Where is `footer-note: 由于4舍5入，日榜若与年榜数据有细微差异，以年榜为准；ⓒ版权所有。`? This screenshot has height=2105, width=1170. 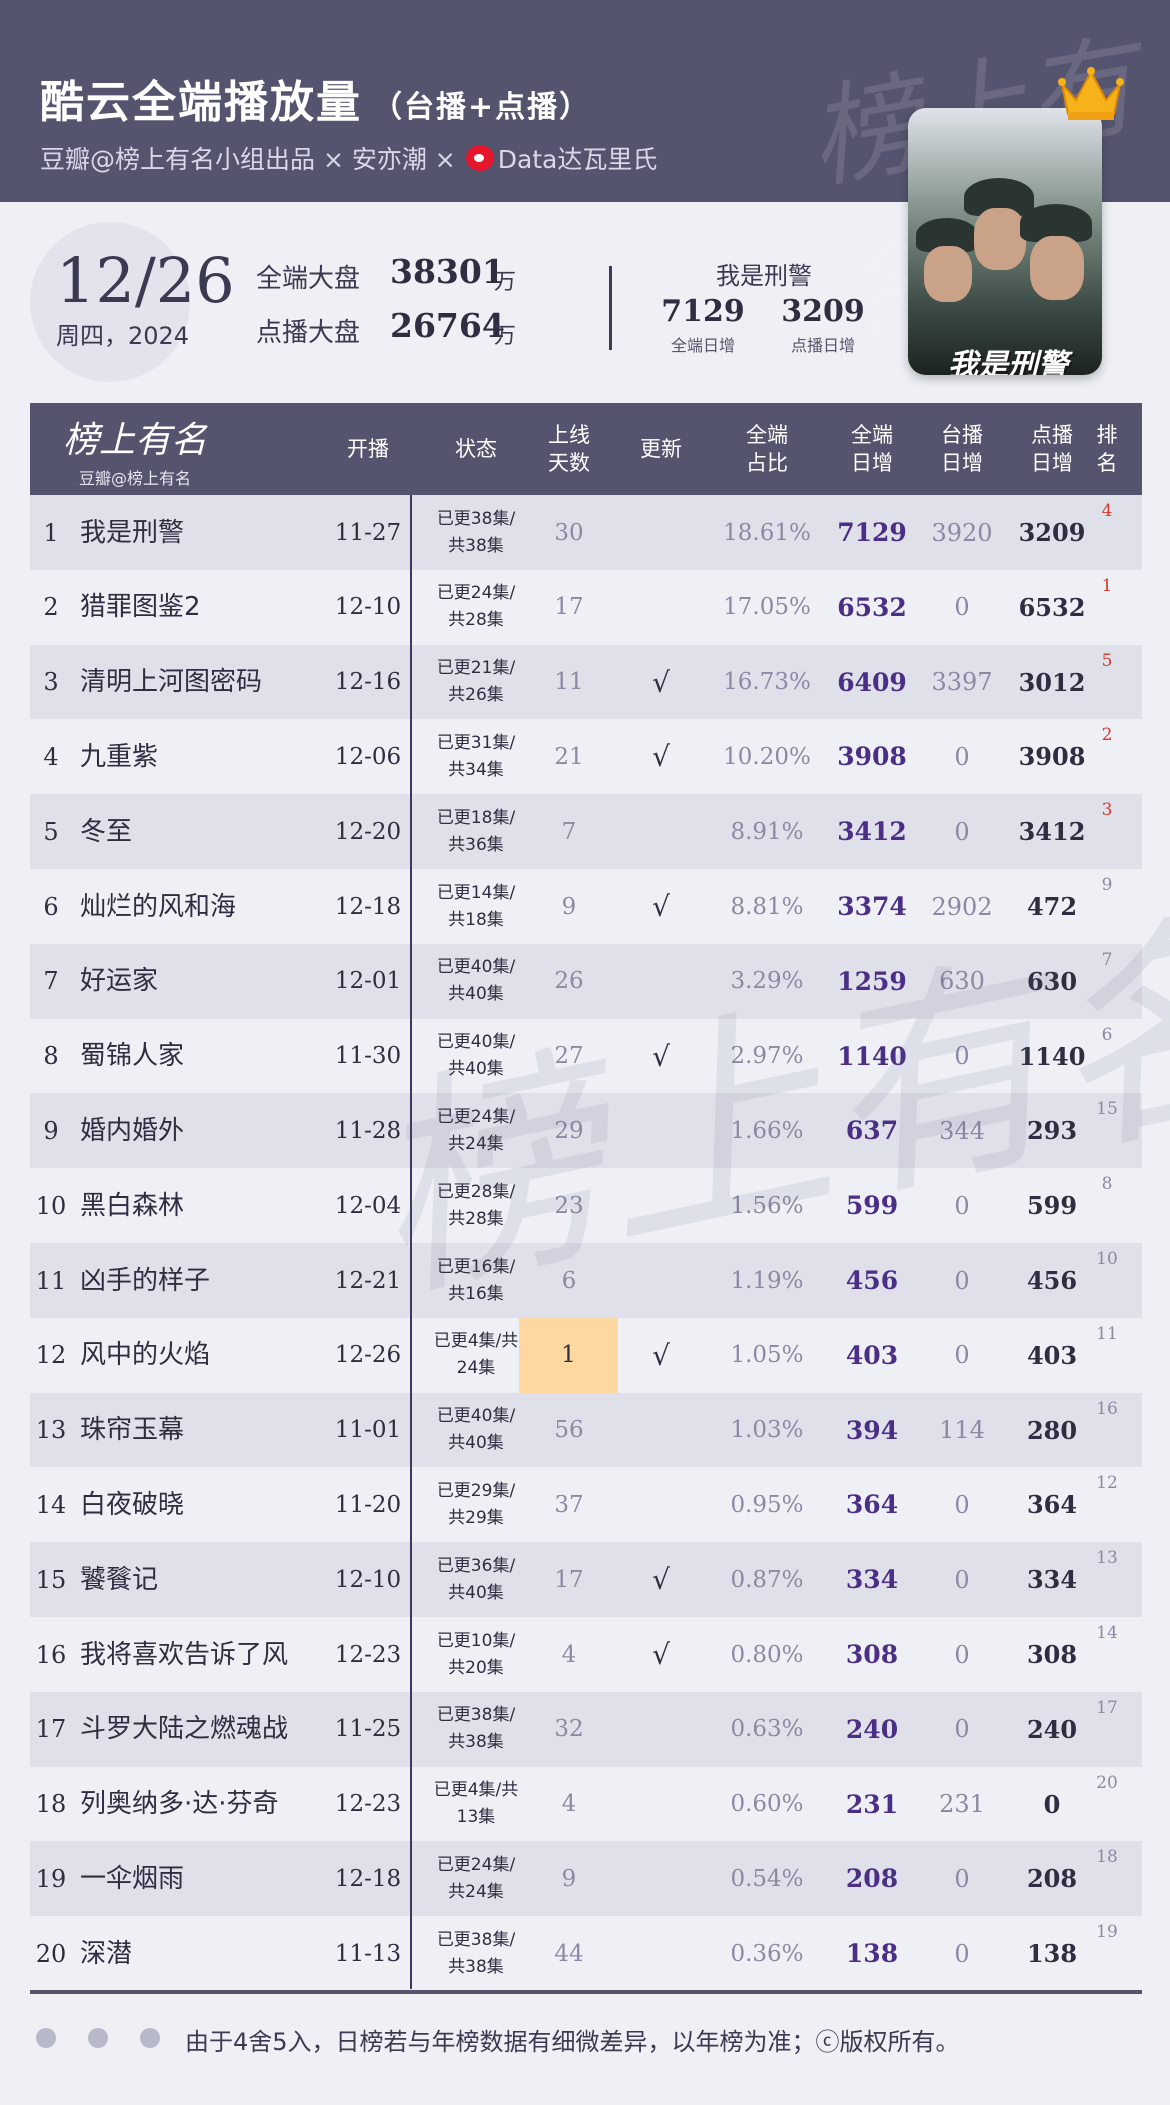
footer-note: 由于4舍5入，日榜若与年榜数据有细微差异，以年榜为准；ⓒ版权所有。 is located at coordinates (572, 2042).